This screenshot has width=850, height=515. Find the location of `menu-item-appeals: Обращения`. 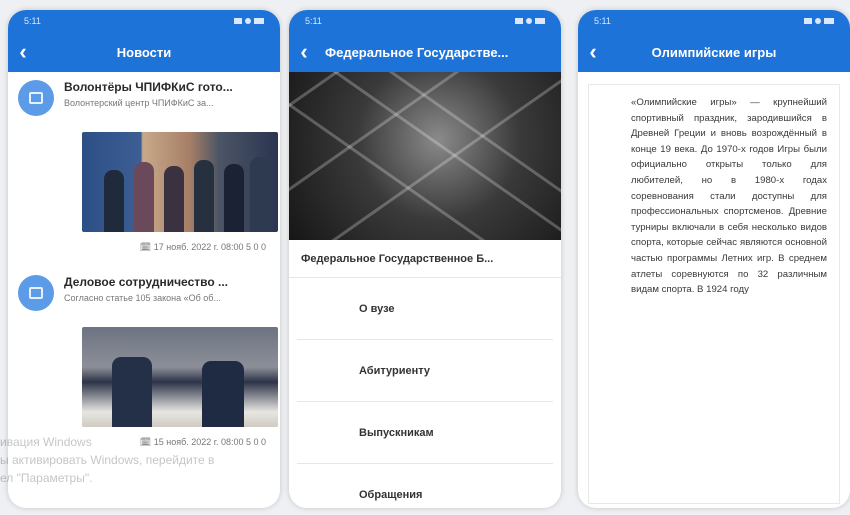

menu-item-appeals: Обращения is located at coordinates (425, 486).